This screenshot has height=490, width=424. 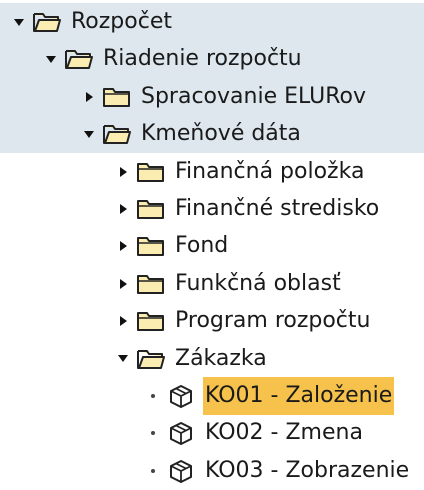 What do you see at coordinates (202, 59) in the screenshot?
I see `tree-item-label: Riadenie rozpočtu` at bounding box center [202, 59].